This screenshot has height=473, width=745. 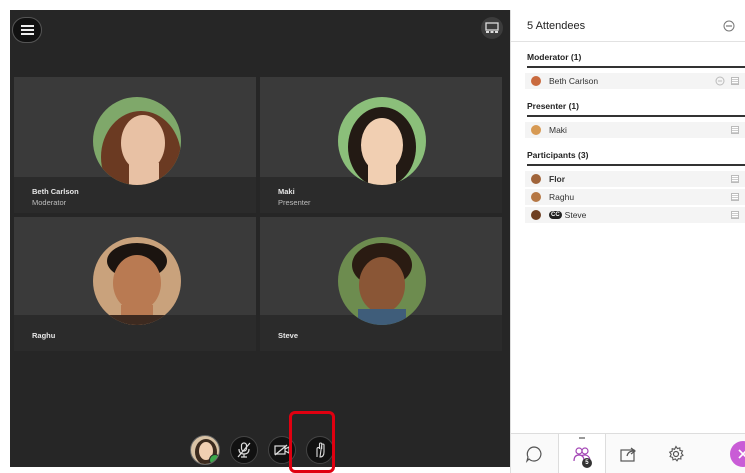 I want to click on share-icon, so click(x=628, y=454).